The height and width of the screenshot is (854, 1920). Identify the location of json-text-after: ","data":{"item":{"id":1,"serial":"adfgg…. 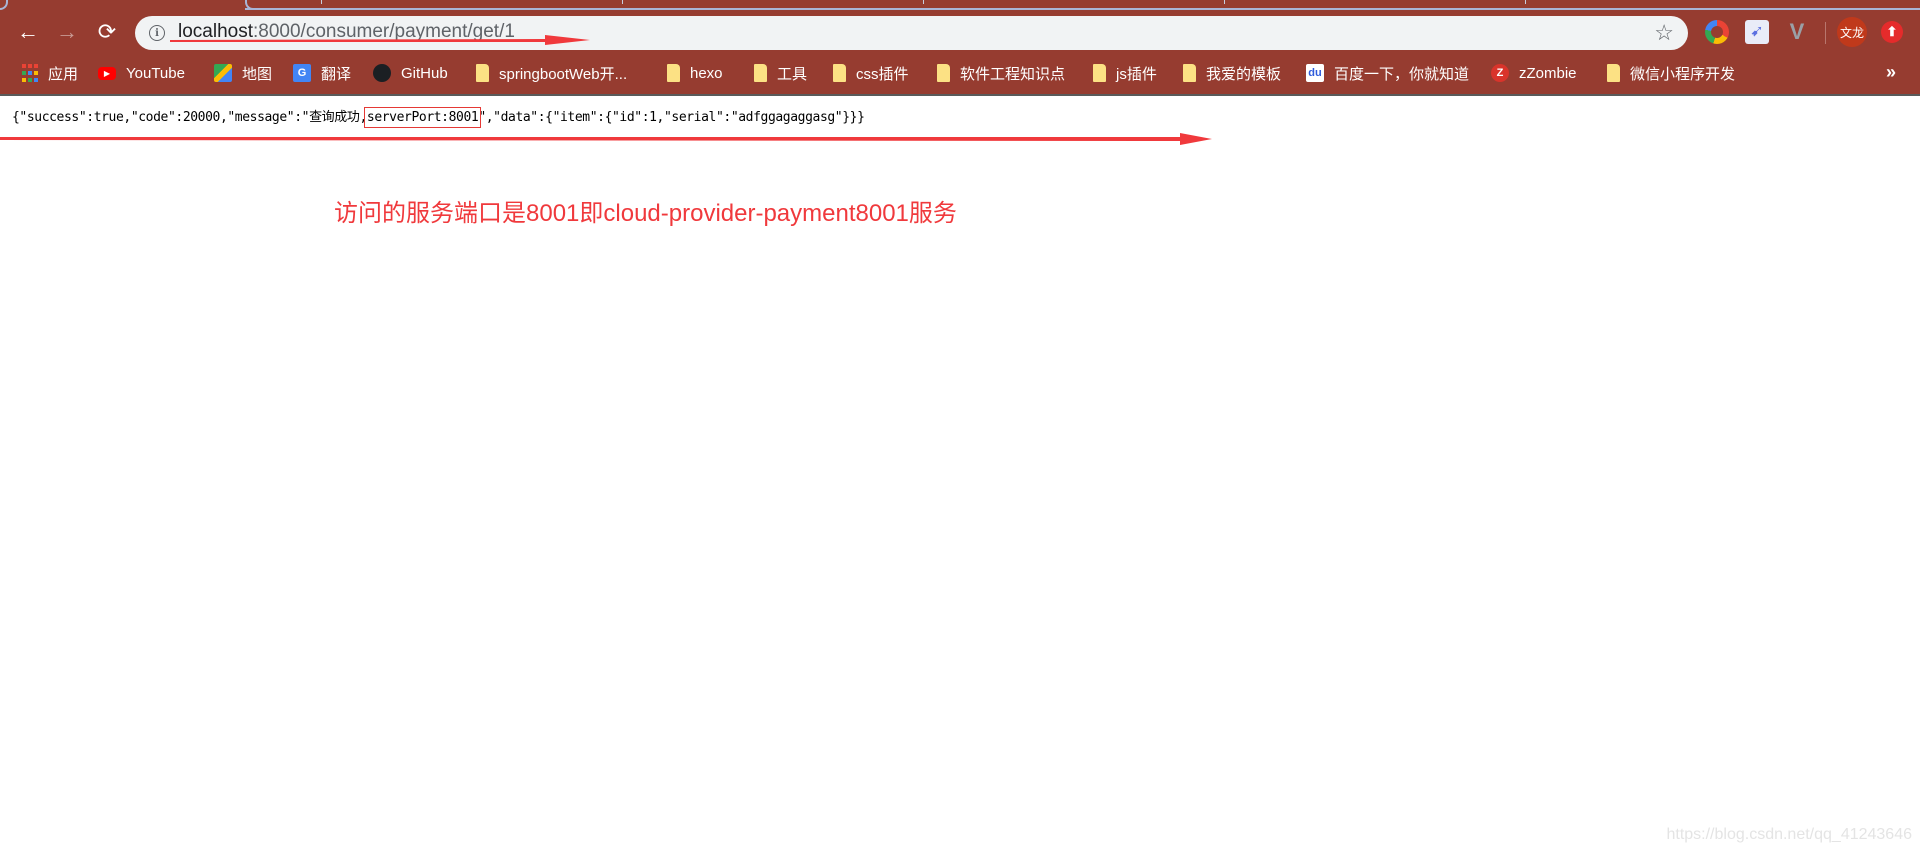
(671, 117).